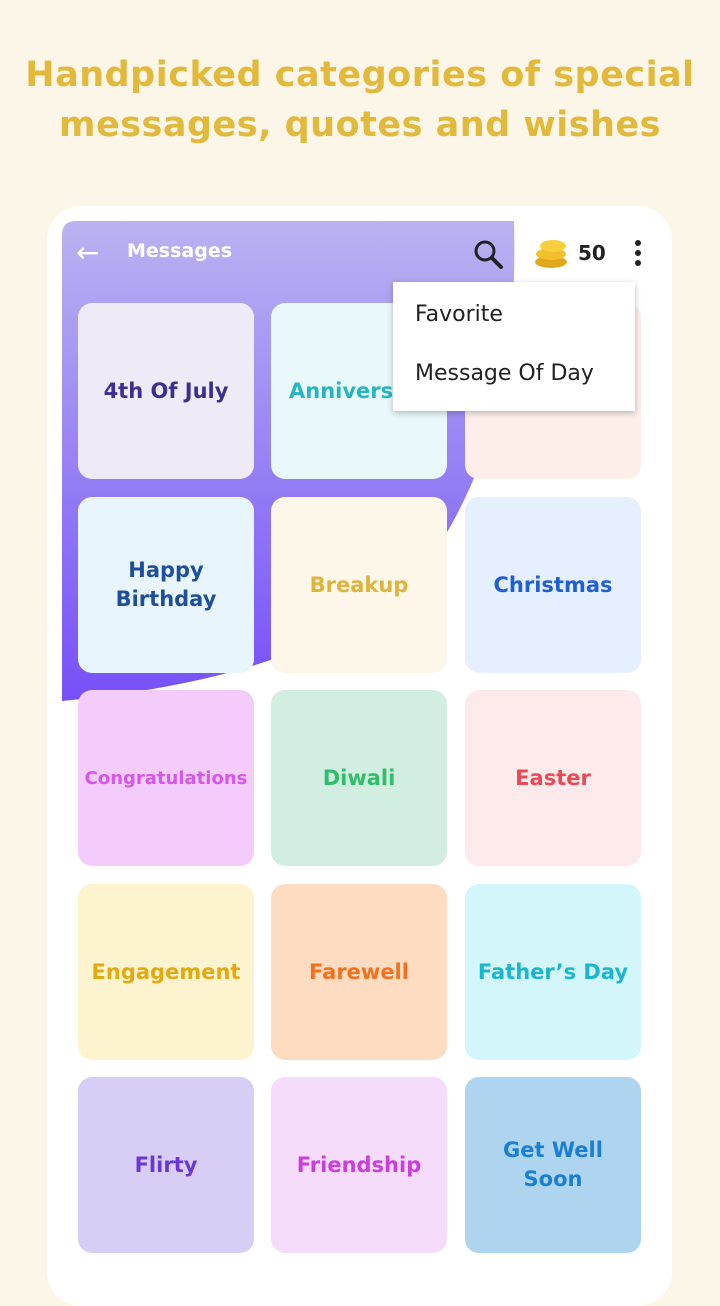 The image size is (720, 1306). I want to click on category-label: Engagement, so click(166, 971).